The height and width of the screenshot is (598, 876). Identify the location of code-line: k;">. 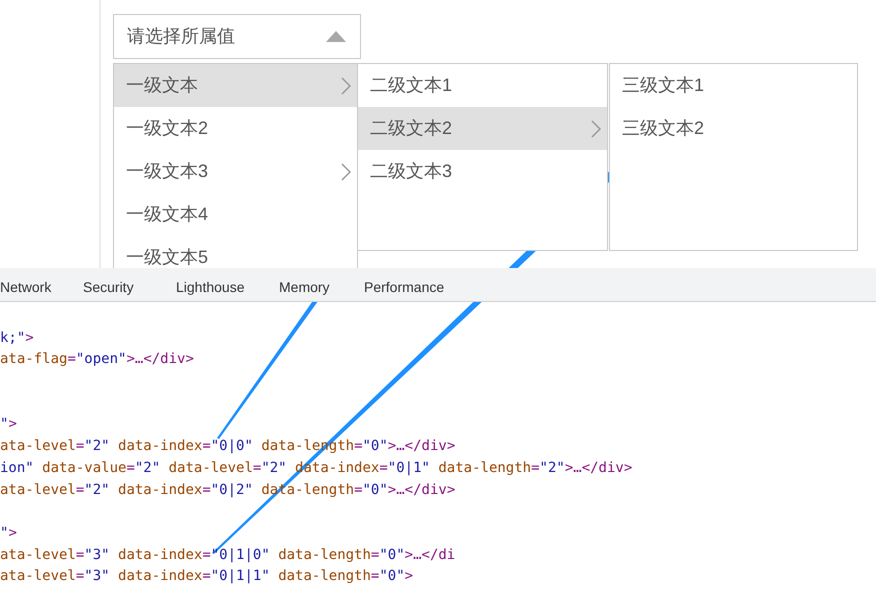
(17, 338).